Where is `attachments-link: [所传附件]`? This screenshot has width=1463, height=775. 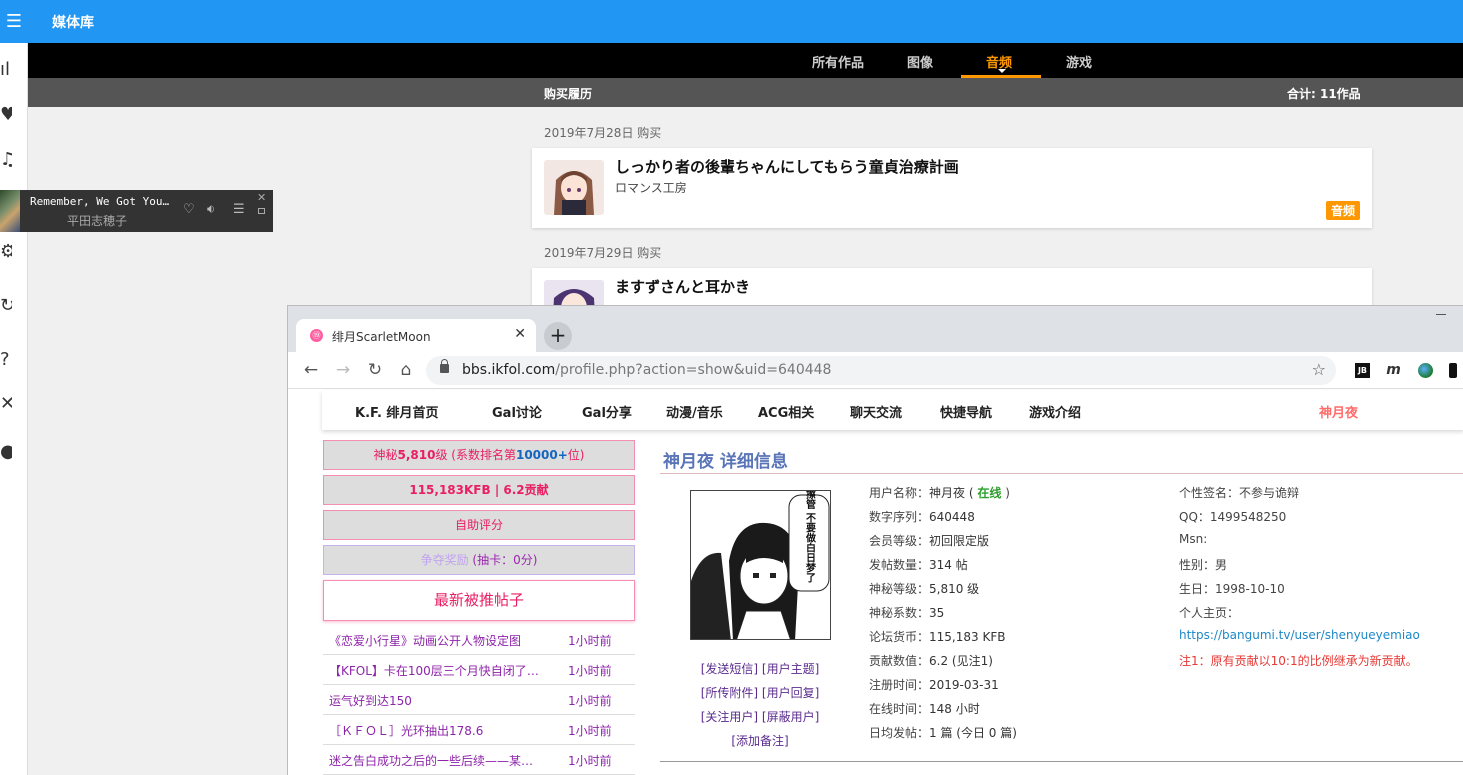 attachments-link: [所传附件] is located at coordinates (729, 693).